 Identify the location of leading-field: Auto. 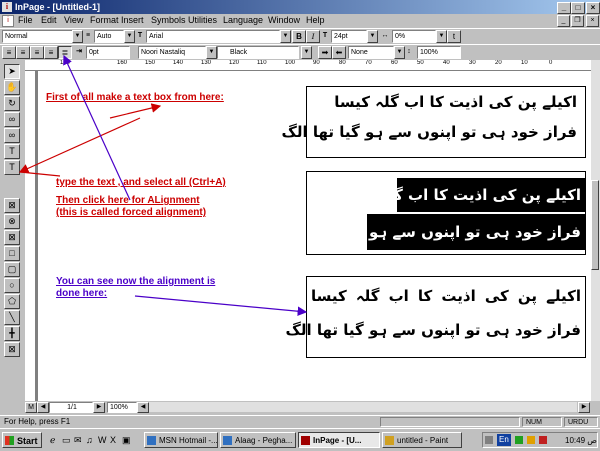
(109, 36).